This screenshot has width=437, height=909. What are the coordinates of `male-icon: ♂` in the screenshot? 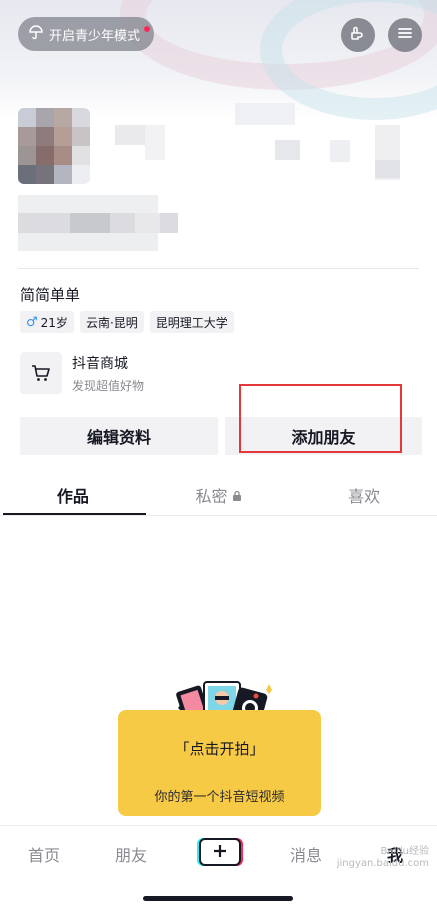 It's located at (32, 322).